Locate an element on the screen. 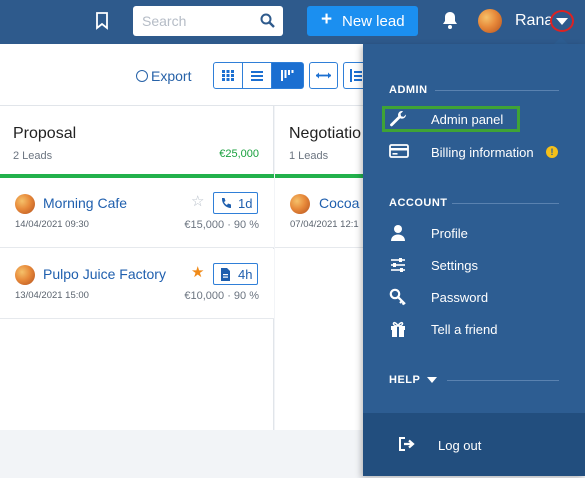 The image size is (585, 478). expand-button is located at coordinates (323, 75).